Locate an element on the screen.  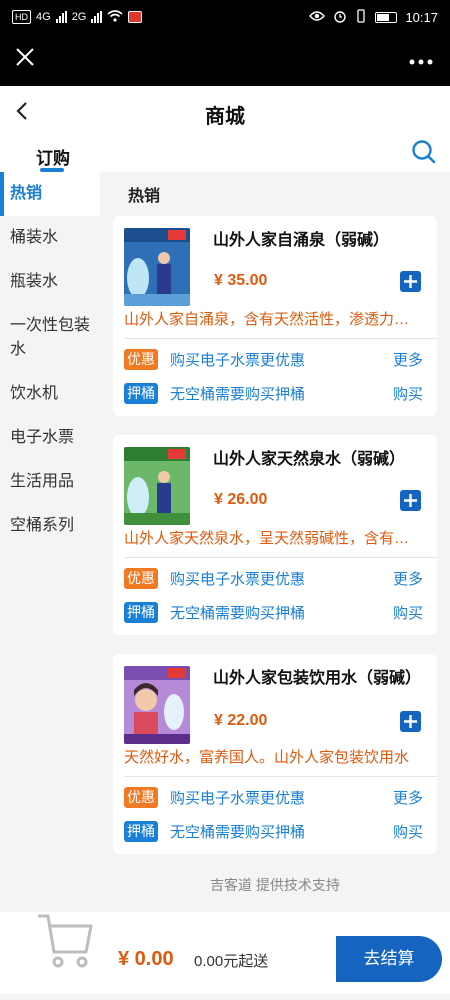
product-price: ¥ 22.00 is located at coordinates (241, 720).